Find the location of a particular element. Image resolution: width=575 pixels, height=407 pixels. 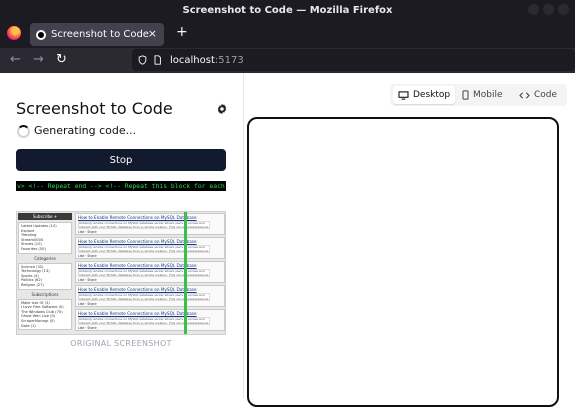

stop-button: Stop is located at coordinates (121, 160).